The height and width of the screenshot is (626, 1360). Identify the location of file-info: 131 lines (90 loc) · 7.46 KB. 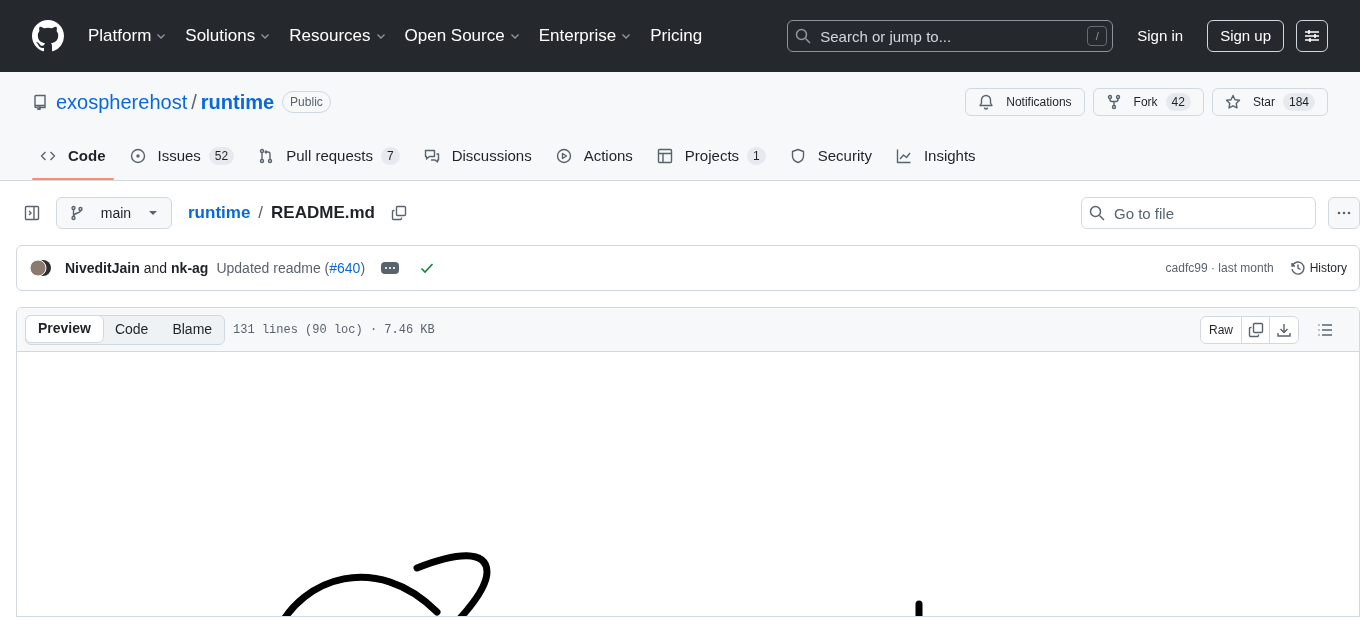
(334, 330).